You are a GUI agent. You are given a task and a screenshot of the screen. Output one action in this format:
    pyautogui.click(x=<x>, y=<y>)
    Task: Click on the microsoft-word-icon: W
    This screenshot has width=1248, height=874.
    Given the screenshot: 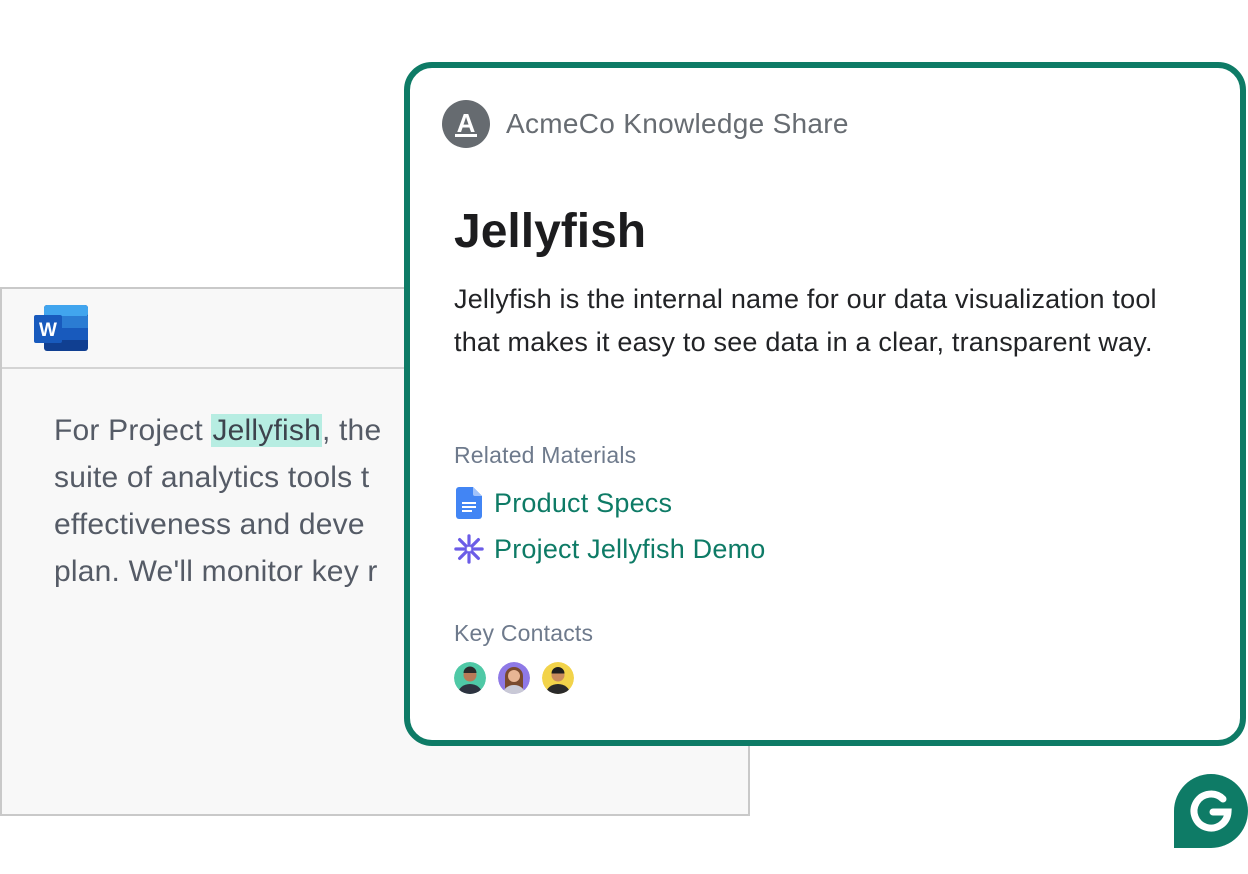 What is the action you would take?
    pyautogui.click(x=61, y=328)
    